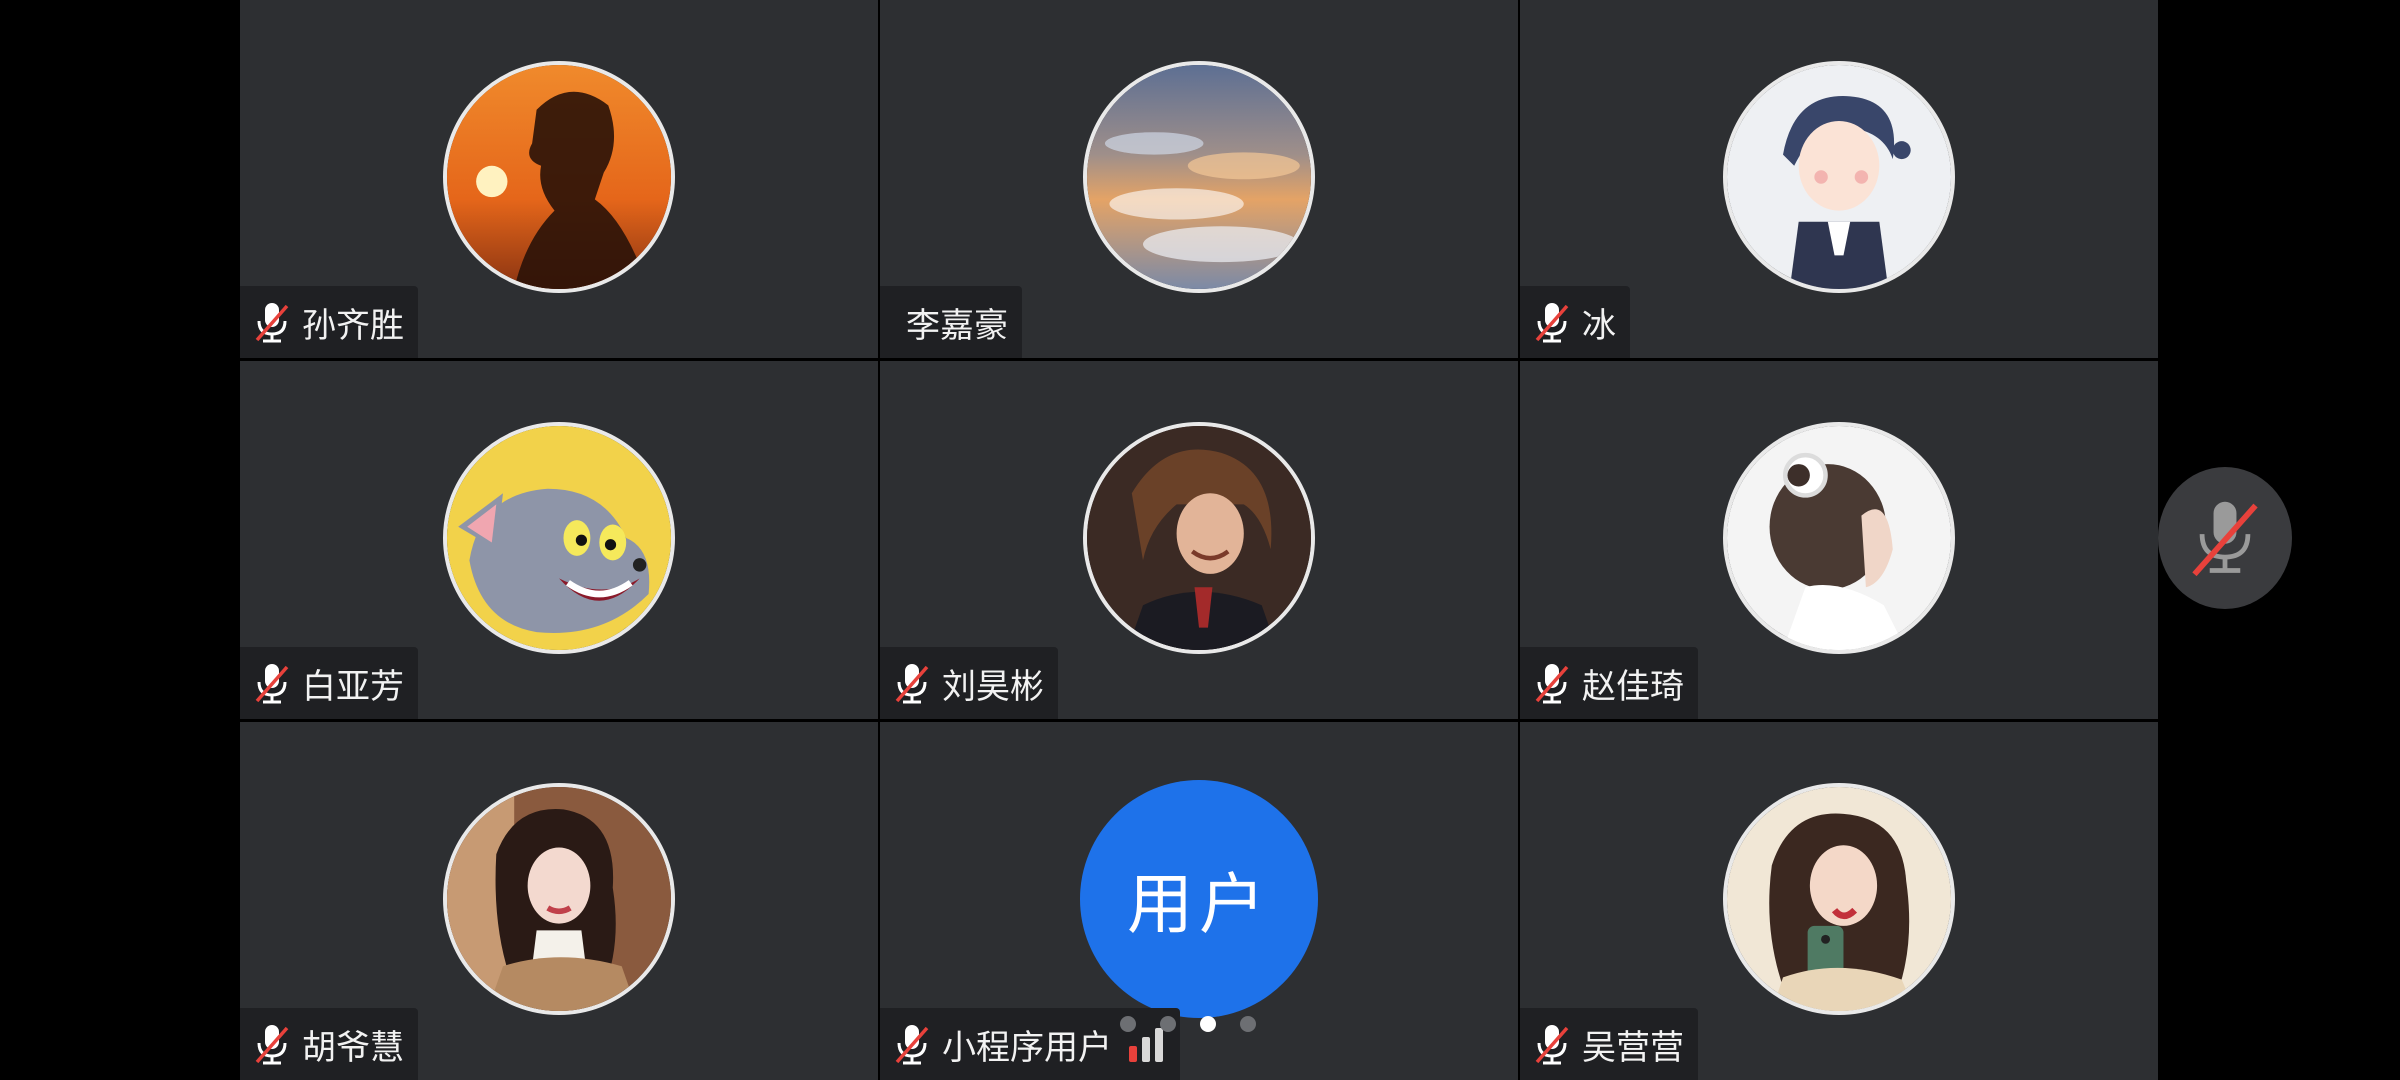  I want to click on participant-tile: 李嘉豪, so click(1199, 179).